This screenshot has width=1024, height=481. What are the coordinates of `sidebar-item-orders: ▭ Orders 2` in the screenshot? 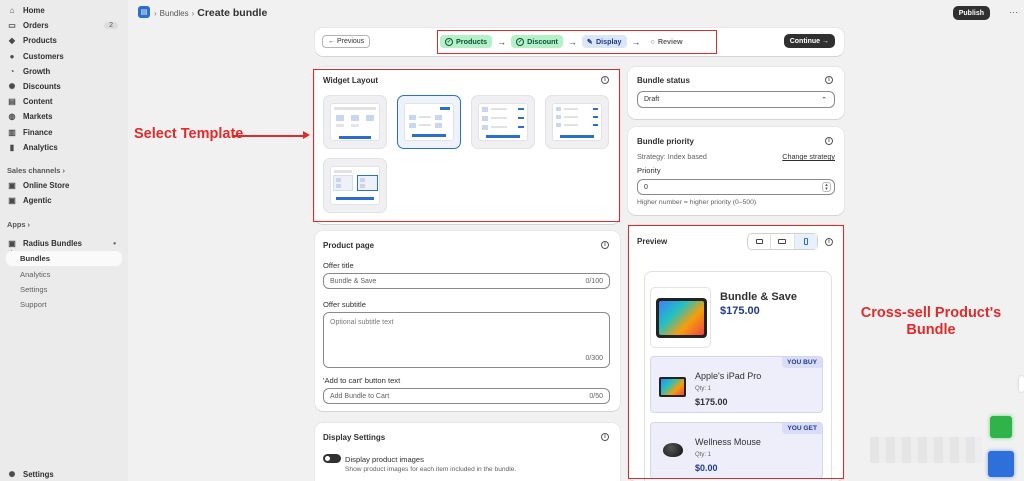 It's located at (64, 25).